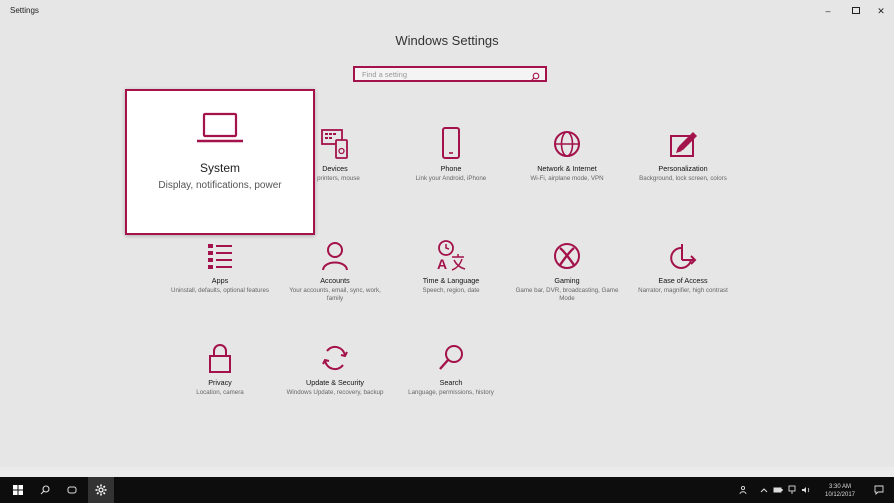 The image size is (894, 503). What do you see at coordinates (778, 490) in the screenshot?
I see `battery-icon` at bounding box center [778, 490].